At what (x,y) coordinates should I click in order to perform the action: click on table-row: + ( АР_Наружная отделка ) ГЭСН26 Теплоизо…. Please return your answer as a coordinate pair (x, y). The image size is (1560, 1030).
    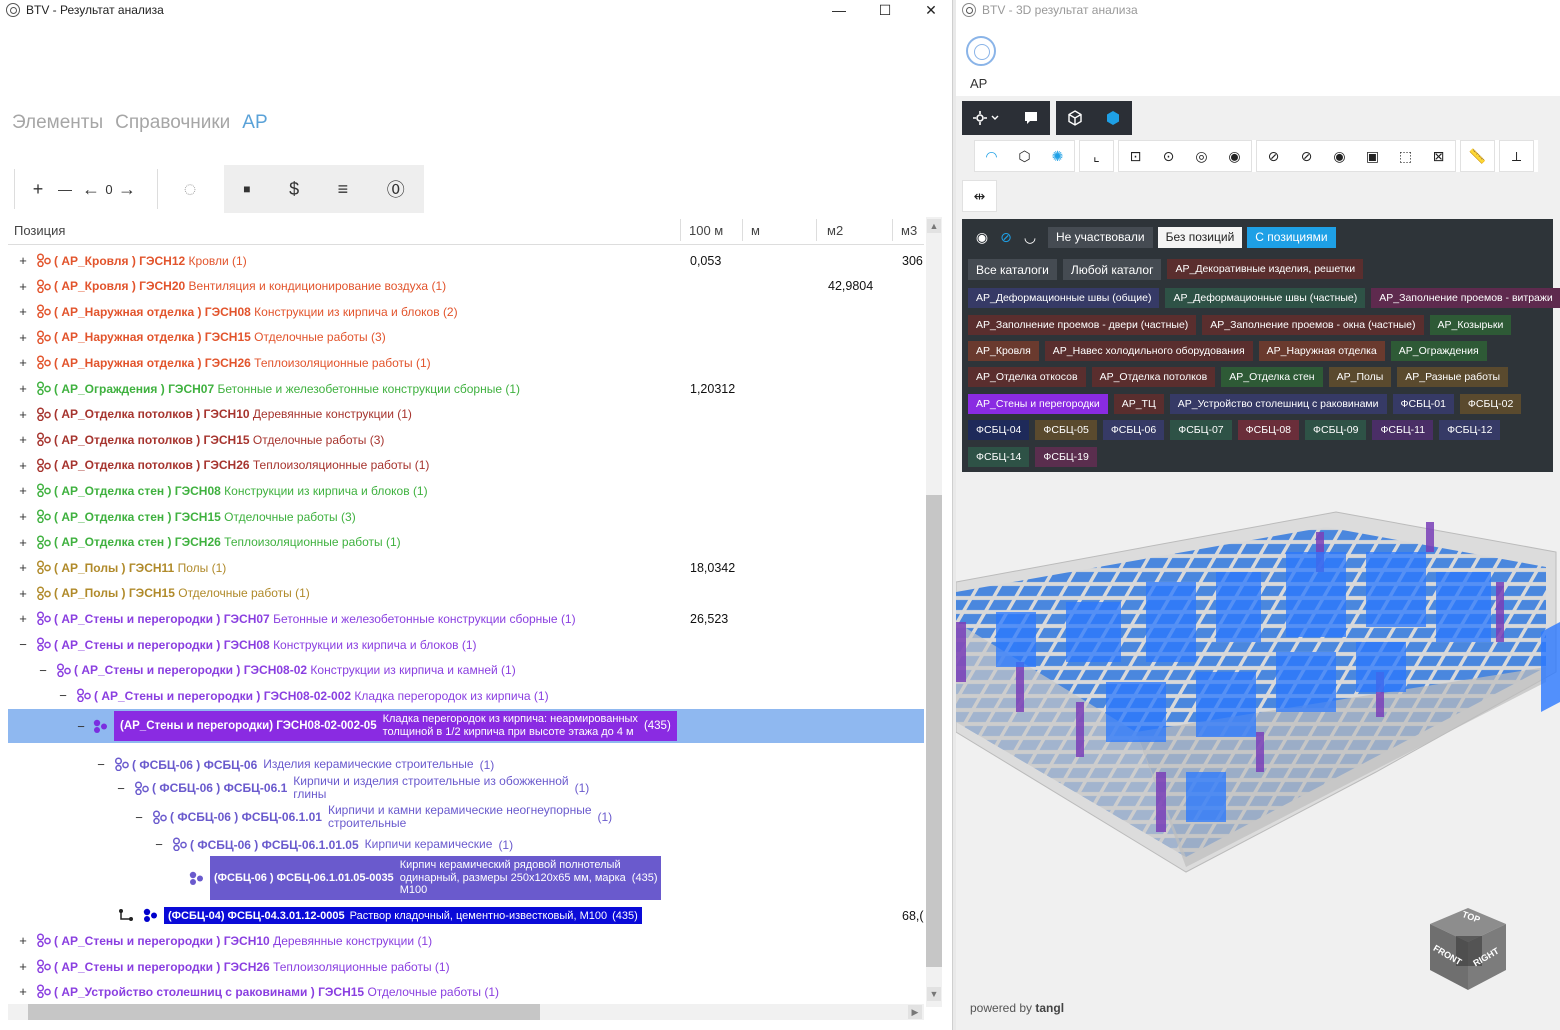
    Looking at the image, I should click on (466, 362).